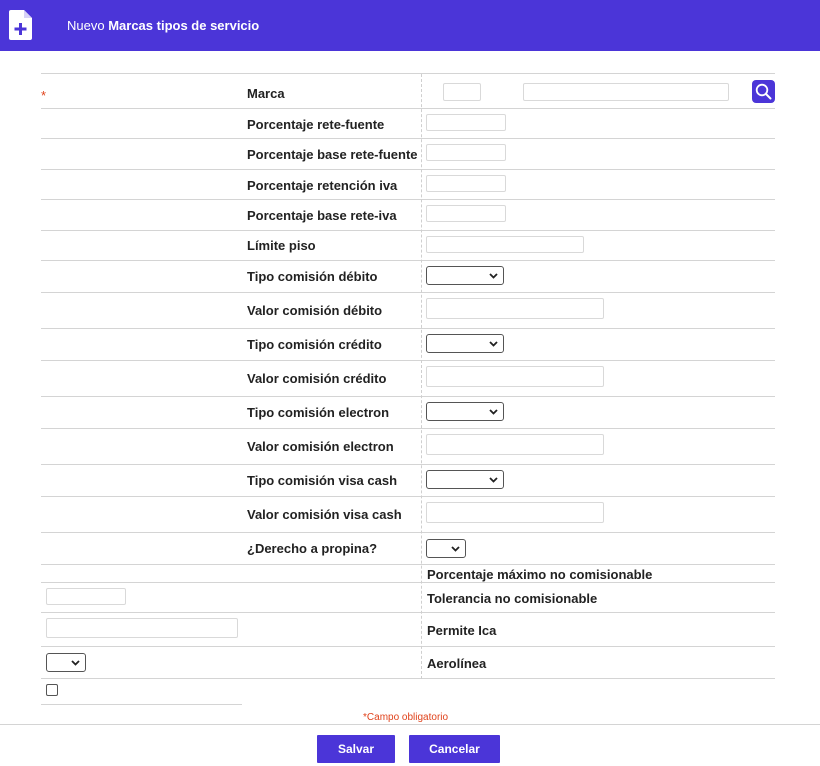 The width and height of the screenshot is (820, 766). I want to click on document-add-icon, so click(20, 25).